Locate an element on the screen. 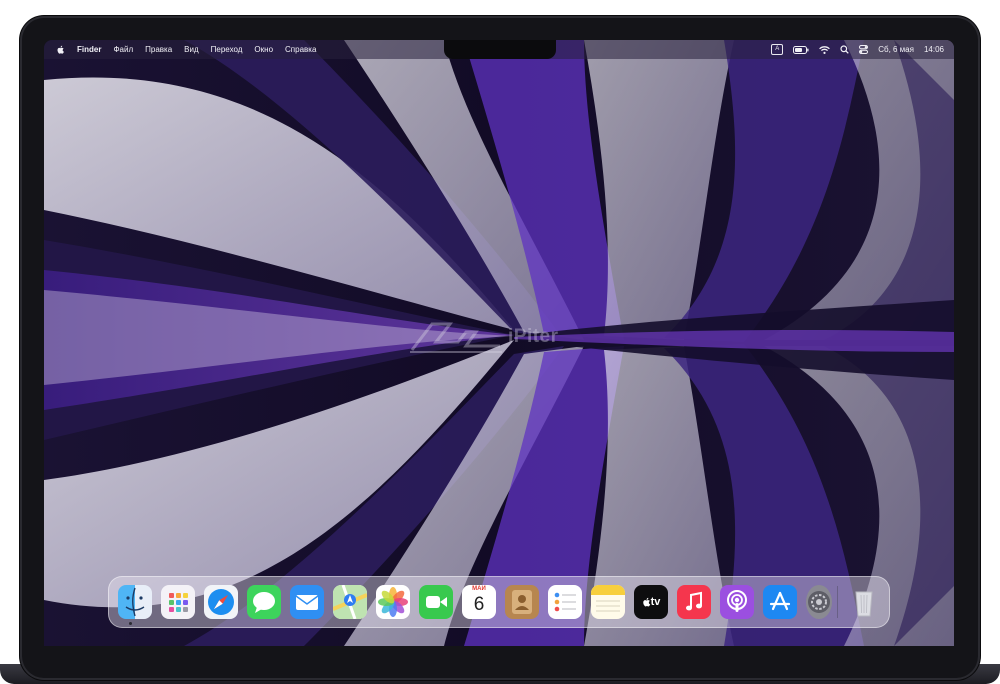 This screenshot has height=684, width=1000. reminders-icon is located at coordinates (565, 602).